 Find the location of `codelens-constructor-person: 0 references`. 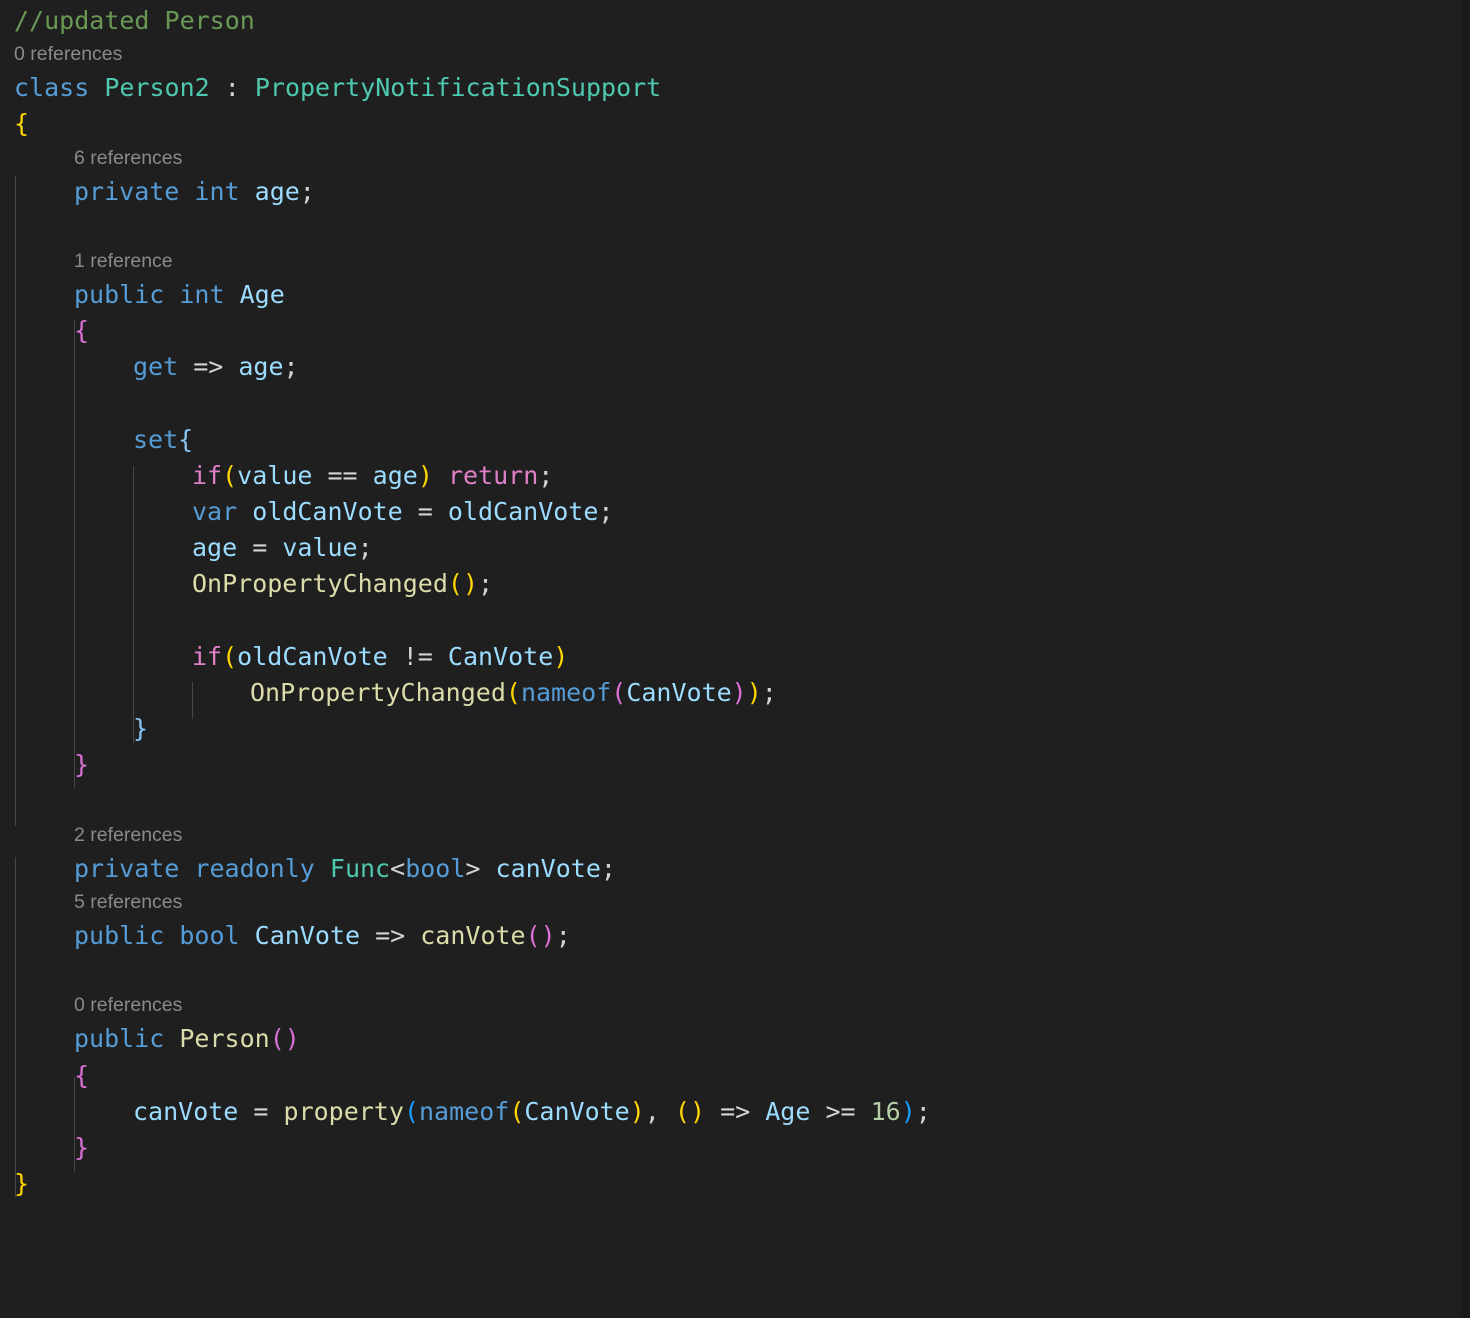

codelens-constructor-person: 0 references is located at coordinates (735, 1005).